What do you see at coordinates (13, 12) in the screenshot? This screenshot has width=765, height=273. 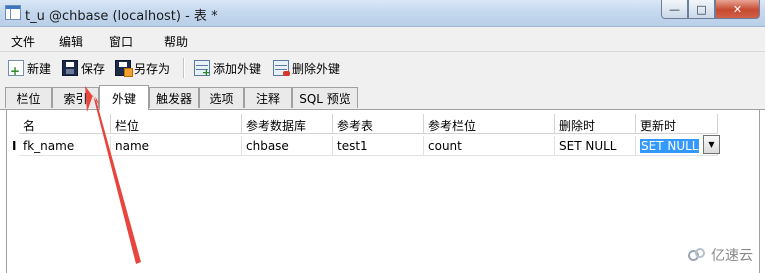 I see `table-icon` at bounding box center [13, 12].